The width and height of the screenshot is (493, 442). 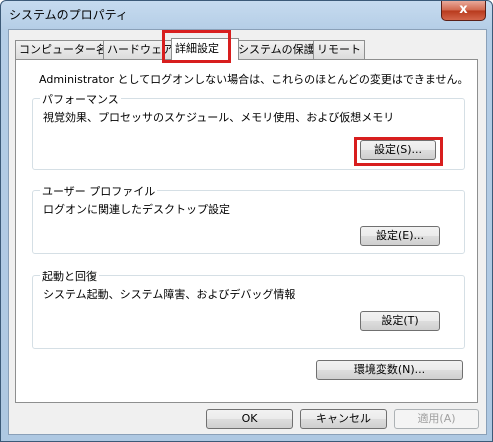 I want to click on cancel-button: キャンセル, so click(x=343, y=419).